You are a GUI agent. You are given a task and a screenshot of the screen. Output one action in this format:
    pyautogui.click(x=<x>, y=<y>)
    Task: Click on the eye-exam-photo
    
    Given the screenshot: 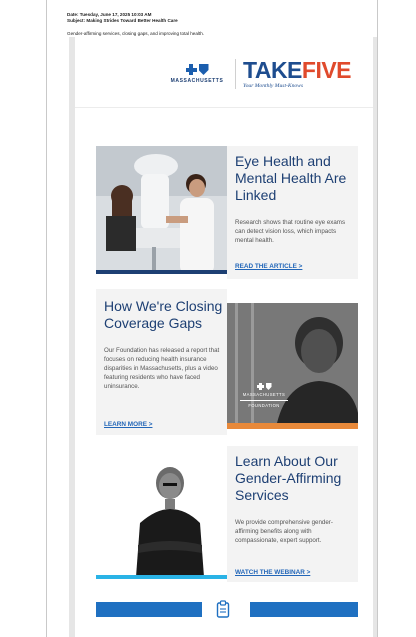 What is the action you would take?
    pyautogui.click(x=161, y=210)
    